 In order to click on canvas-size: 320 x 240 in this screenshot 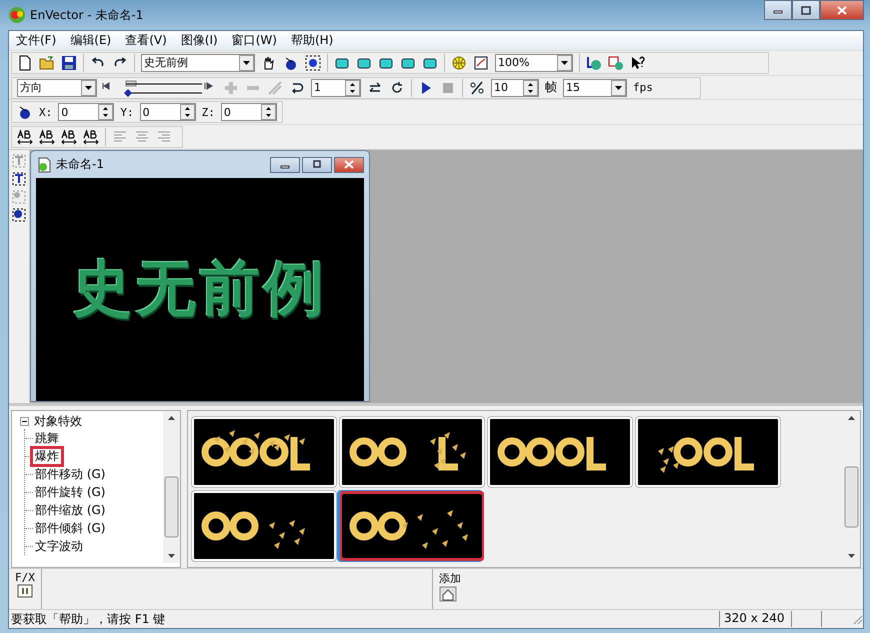, I will do `click(755, 619)`.